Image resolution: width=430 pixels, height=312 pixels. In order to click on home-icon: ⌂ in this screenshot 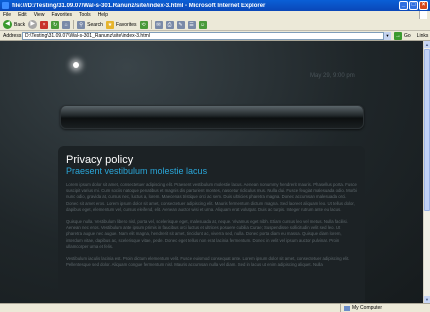, I will do `click(66, 24)`.